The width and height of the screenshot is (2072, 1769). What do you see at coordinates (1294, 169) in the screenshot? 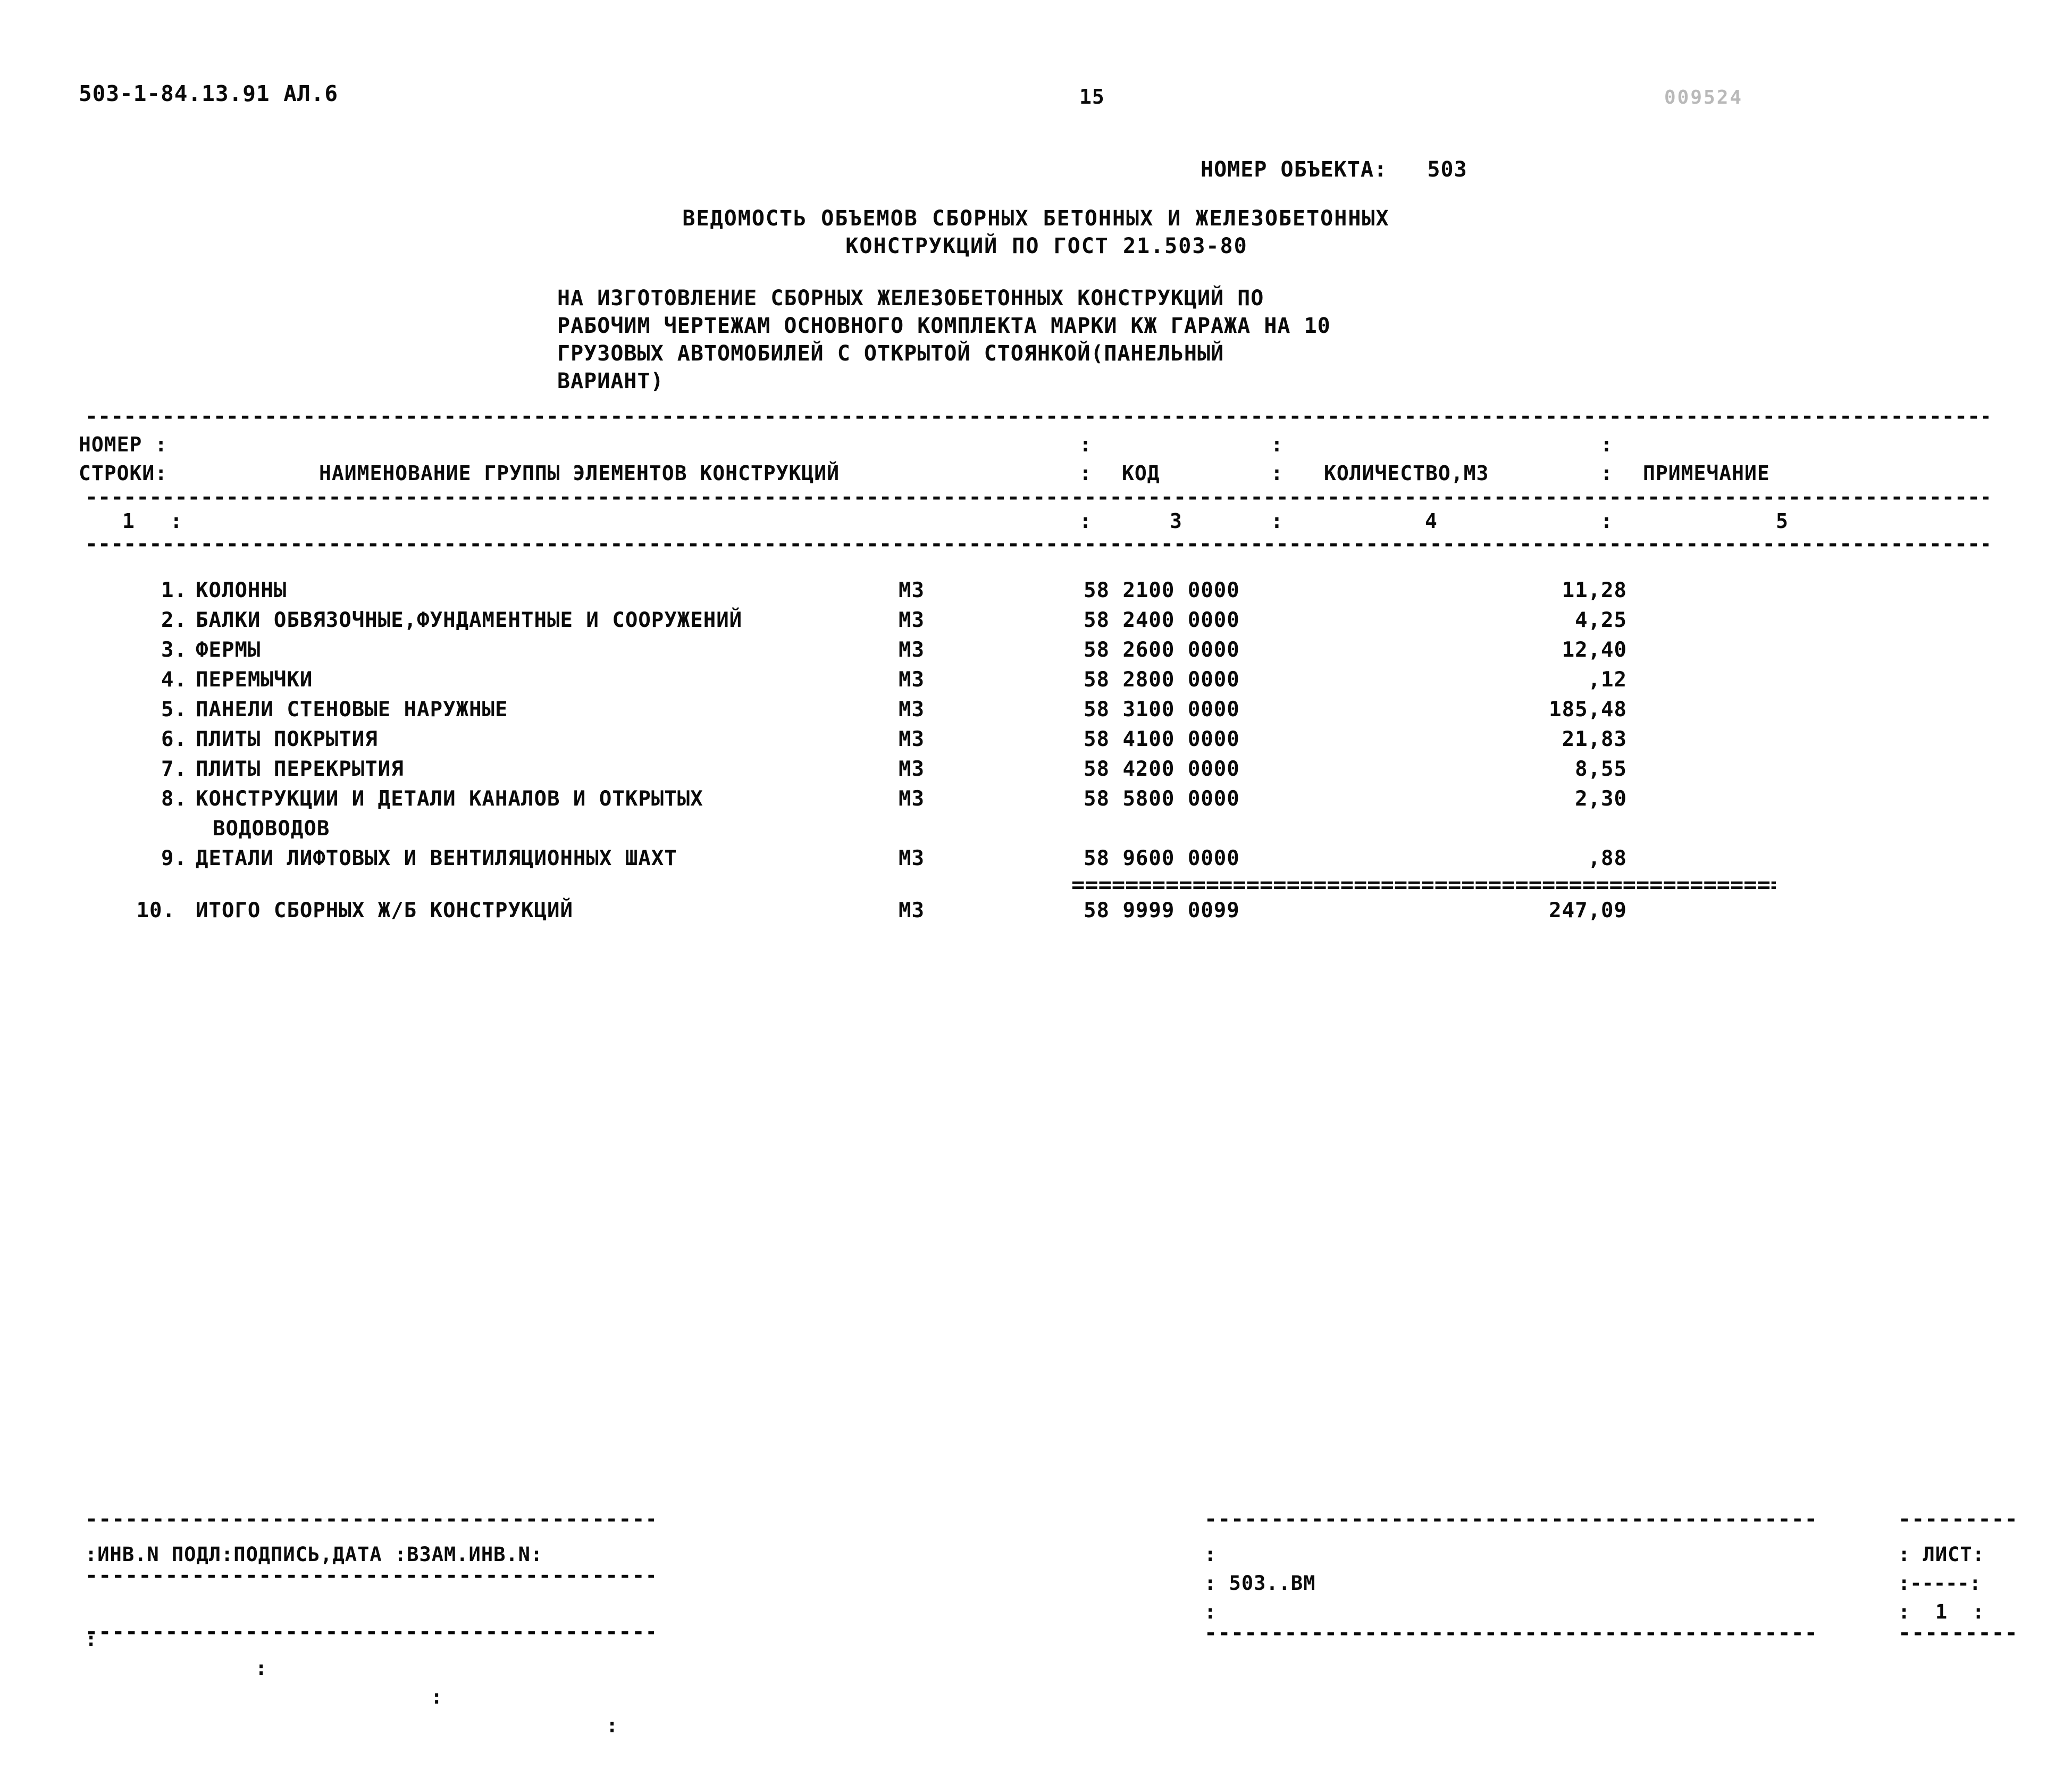
I see `object-number-label: НОМЕР ОБЪЕКТА:` at bounding box center [1294, 169].